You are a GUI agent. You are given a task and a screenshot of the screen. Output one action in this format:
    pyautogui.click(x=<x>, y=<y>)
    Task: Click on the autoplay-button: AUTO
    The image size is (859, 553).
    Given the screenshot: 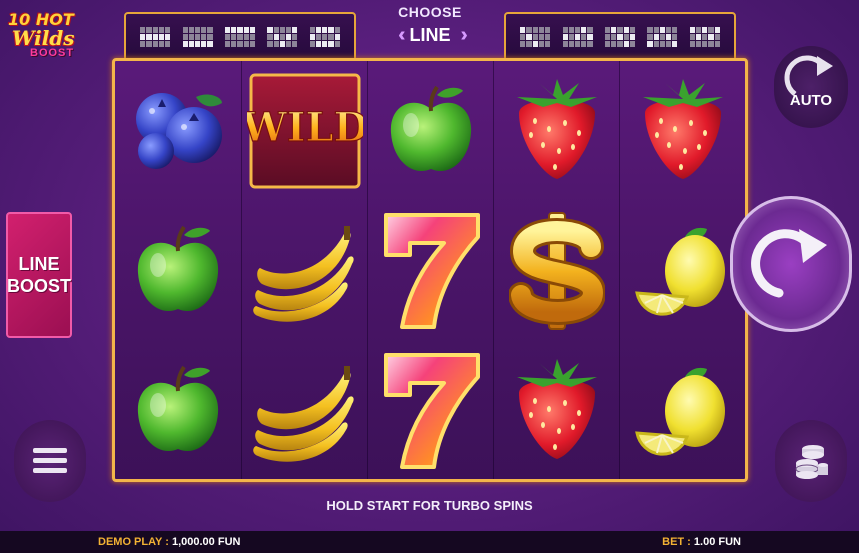 What is the action you would take?
    pyautogui.click(x=811, y=87)
    